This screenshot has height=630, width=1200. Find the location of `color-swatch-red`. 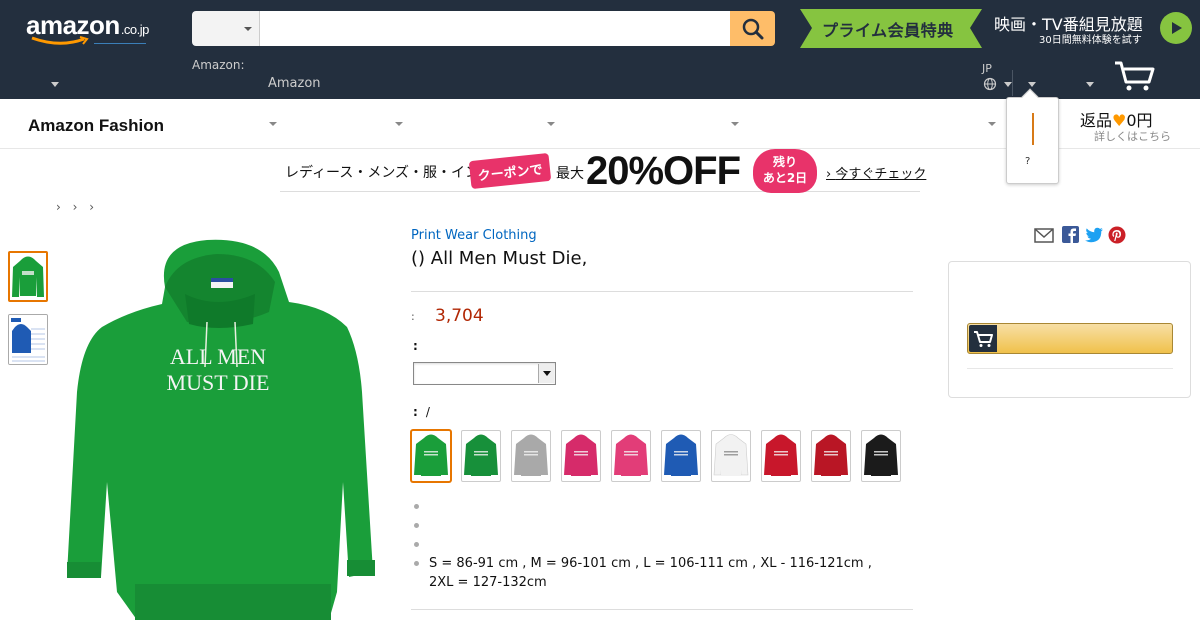

color-swatch-red is located at coordinates (781, 456).